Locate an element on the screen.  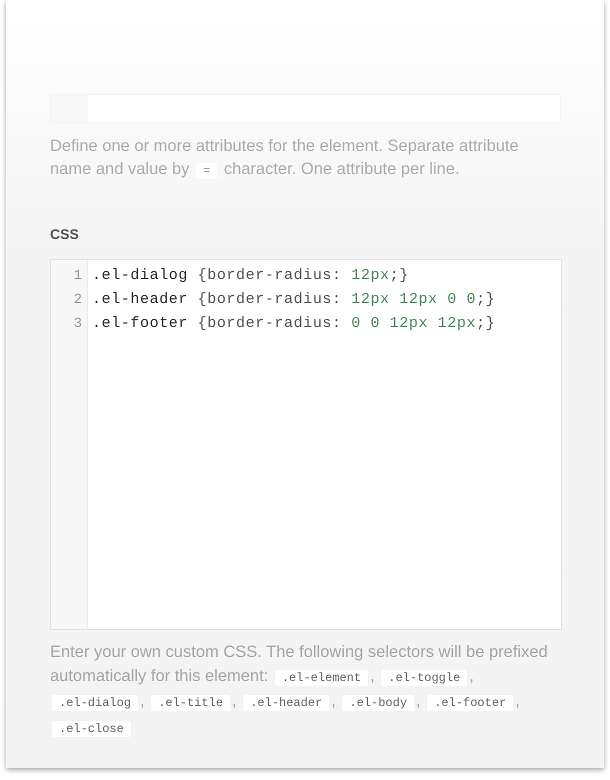
code-snippet: .el-body is located at coordinates (378, 703).